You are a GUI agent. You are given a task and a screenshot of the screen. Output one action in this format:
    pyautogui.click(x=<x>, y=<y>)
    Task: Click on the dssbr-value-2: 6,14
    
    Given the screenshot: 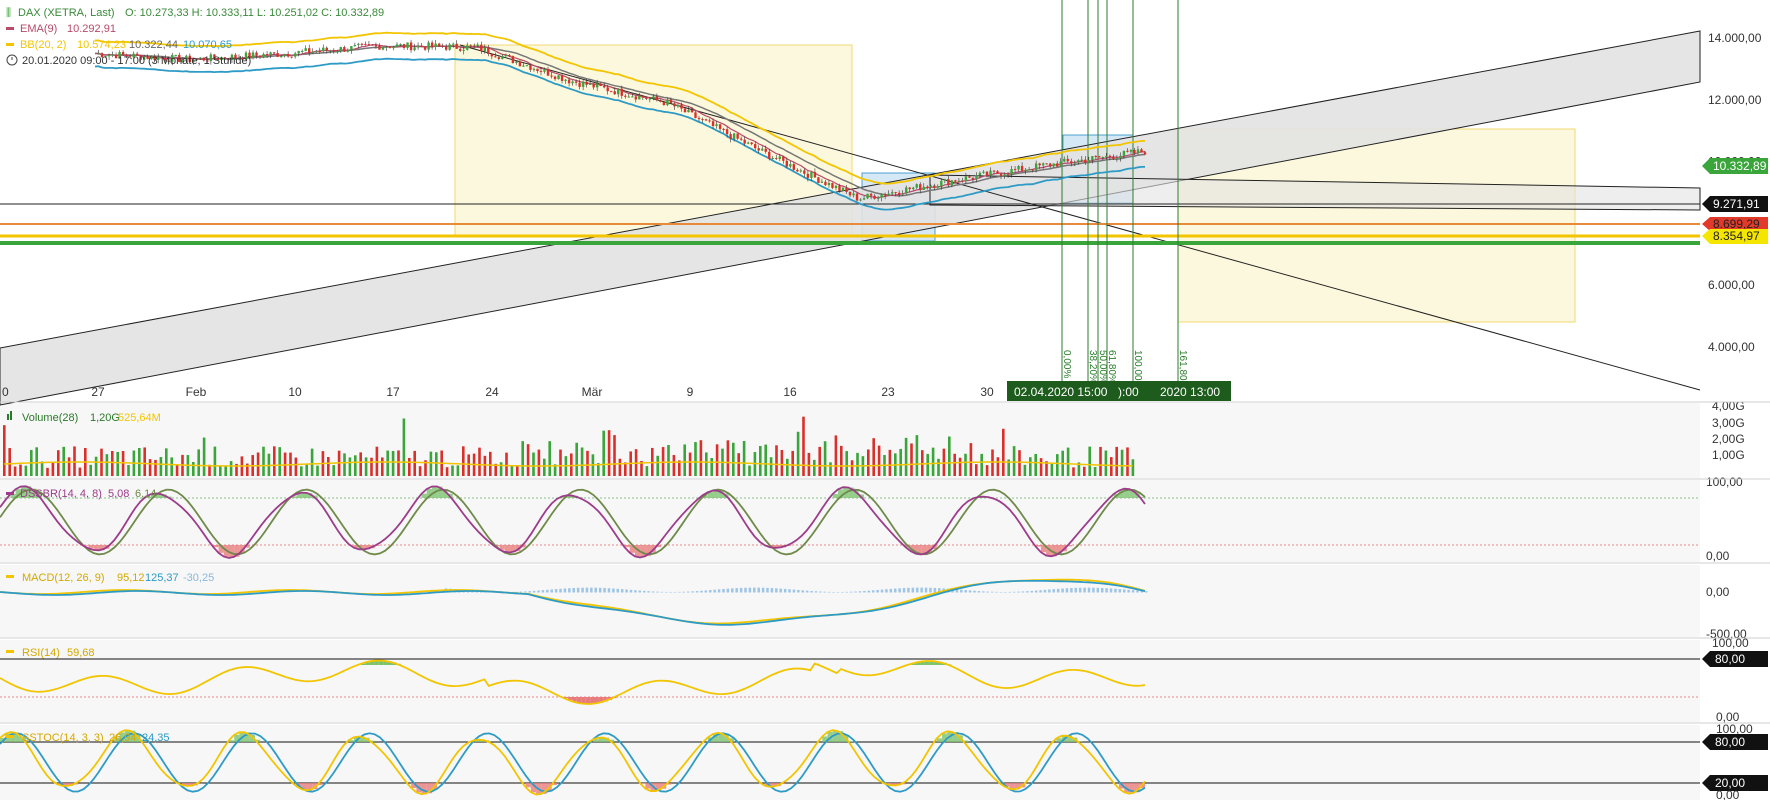 What is the action you would take?
    pyautogui.click(x=145, y=494)
    